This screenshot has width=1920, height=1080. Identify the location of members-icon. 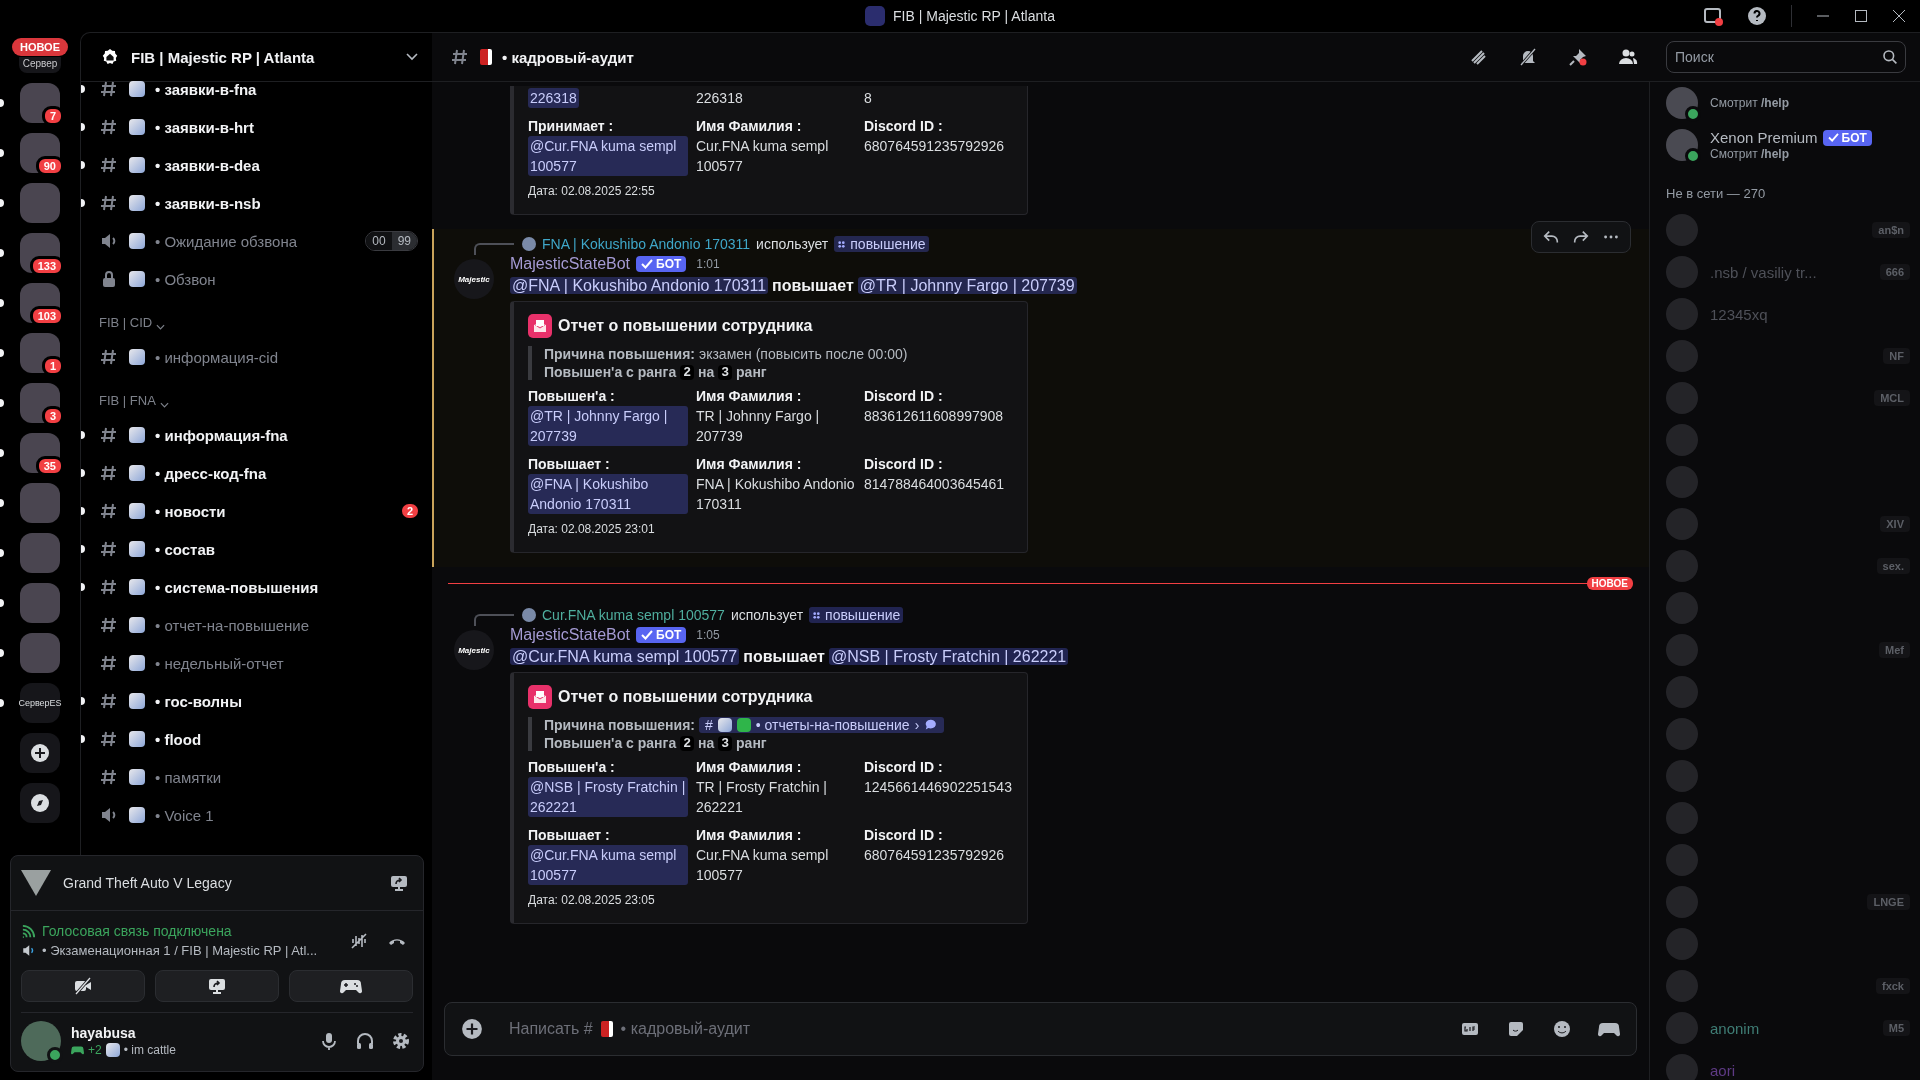
(1628, 57).